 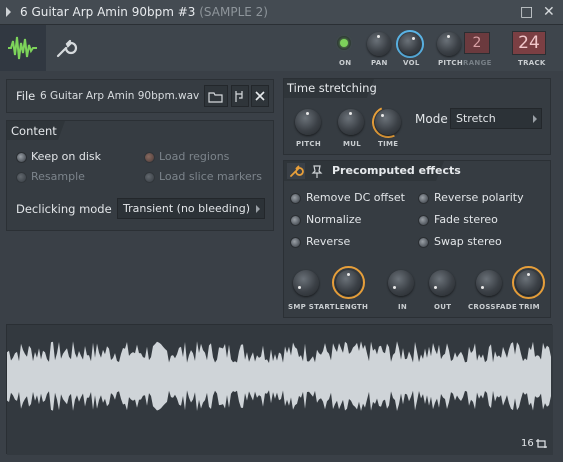 I want to click on fade-stereo-label: Fade stereo, so click(x=466, y=219).